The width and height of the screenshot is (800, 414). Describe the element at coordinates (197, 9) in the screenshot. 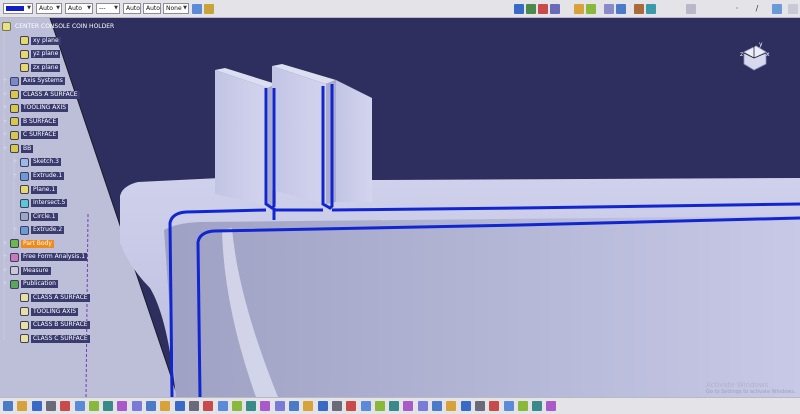

I see `painter-icon` at that location.